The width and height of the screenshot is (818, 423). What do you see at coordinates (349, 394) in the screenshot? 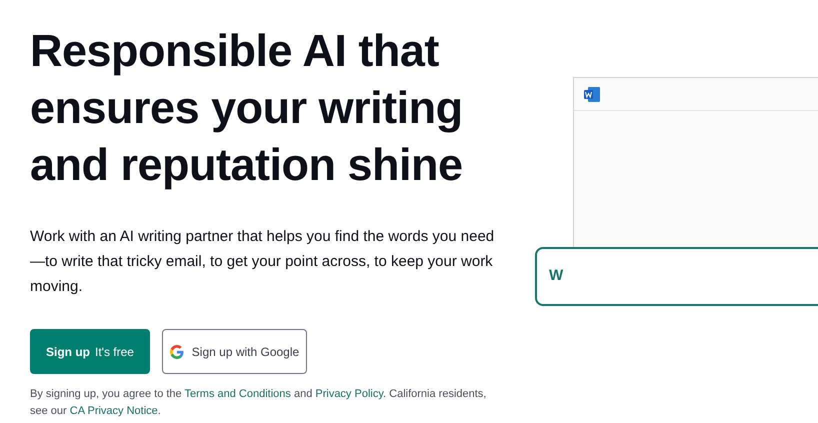
I see `legal-link: Privacy Policy` at bounding box center [349, 394].